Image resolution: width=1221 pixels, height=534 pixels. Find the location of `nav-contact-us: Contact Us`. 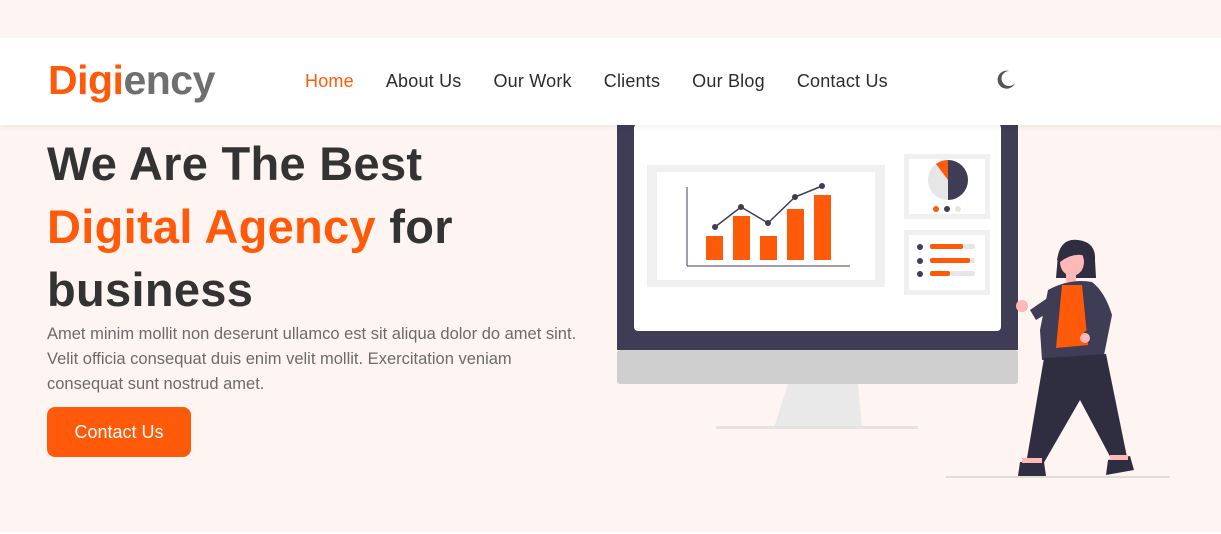

nav-contact-us: Contact Us is located at coordinates (842, 81).